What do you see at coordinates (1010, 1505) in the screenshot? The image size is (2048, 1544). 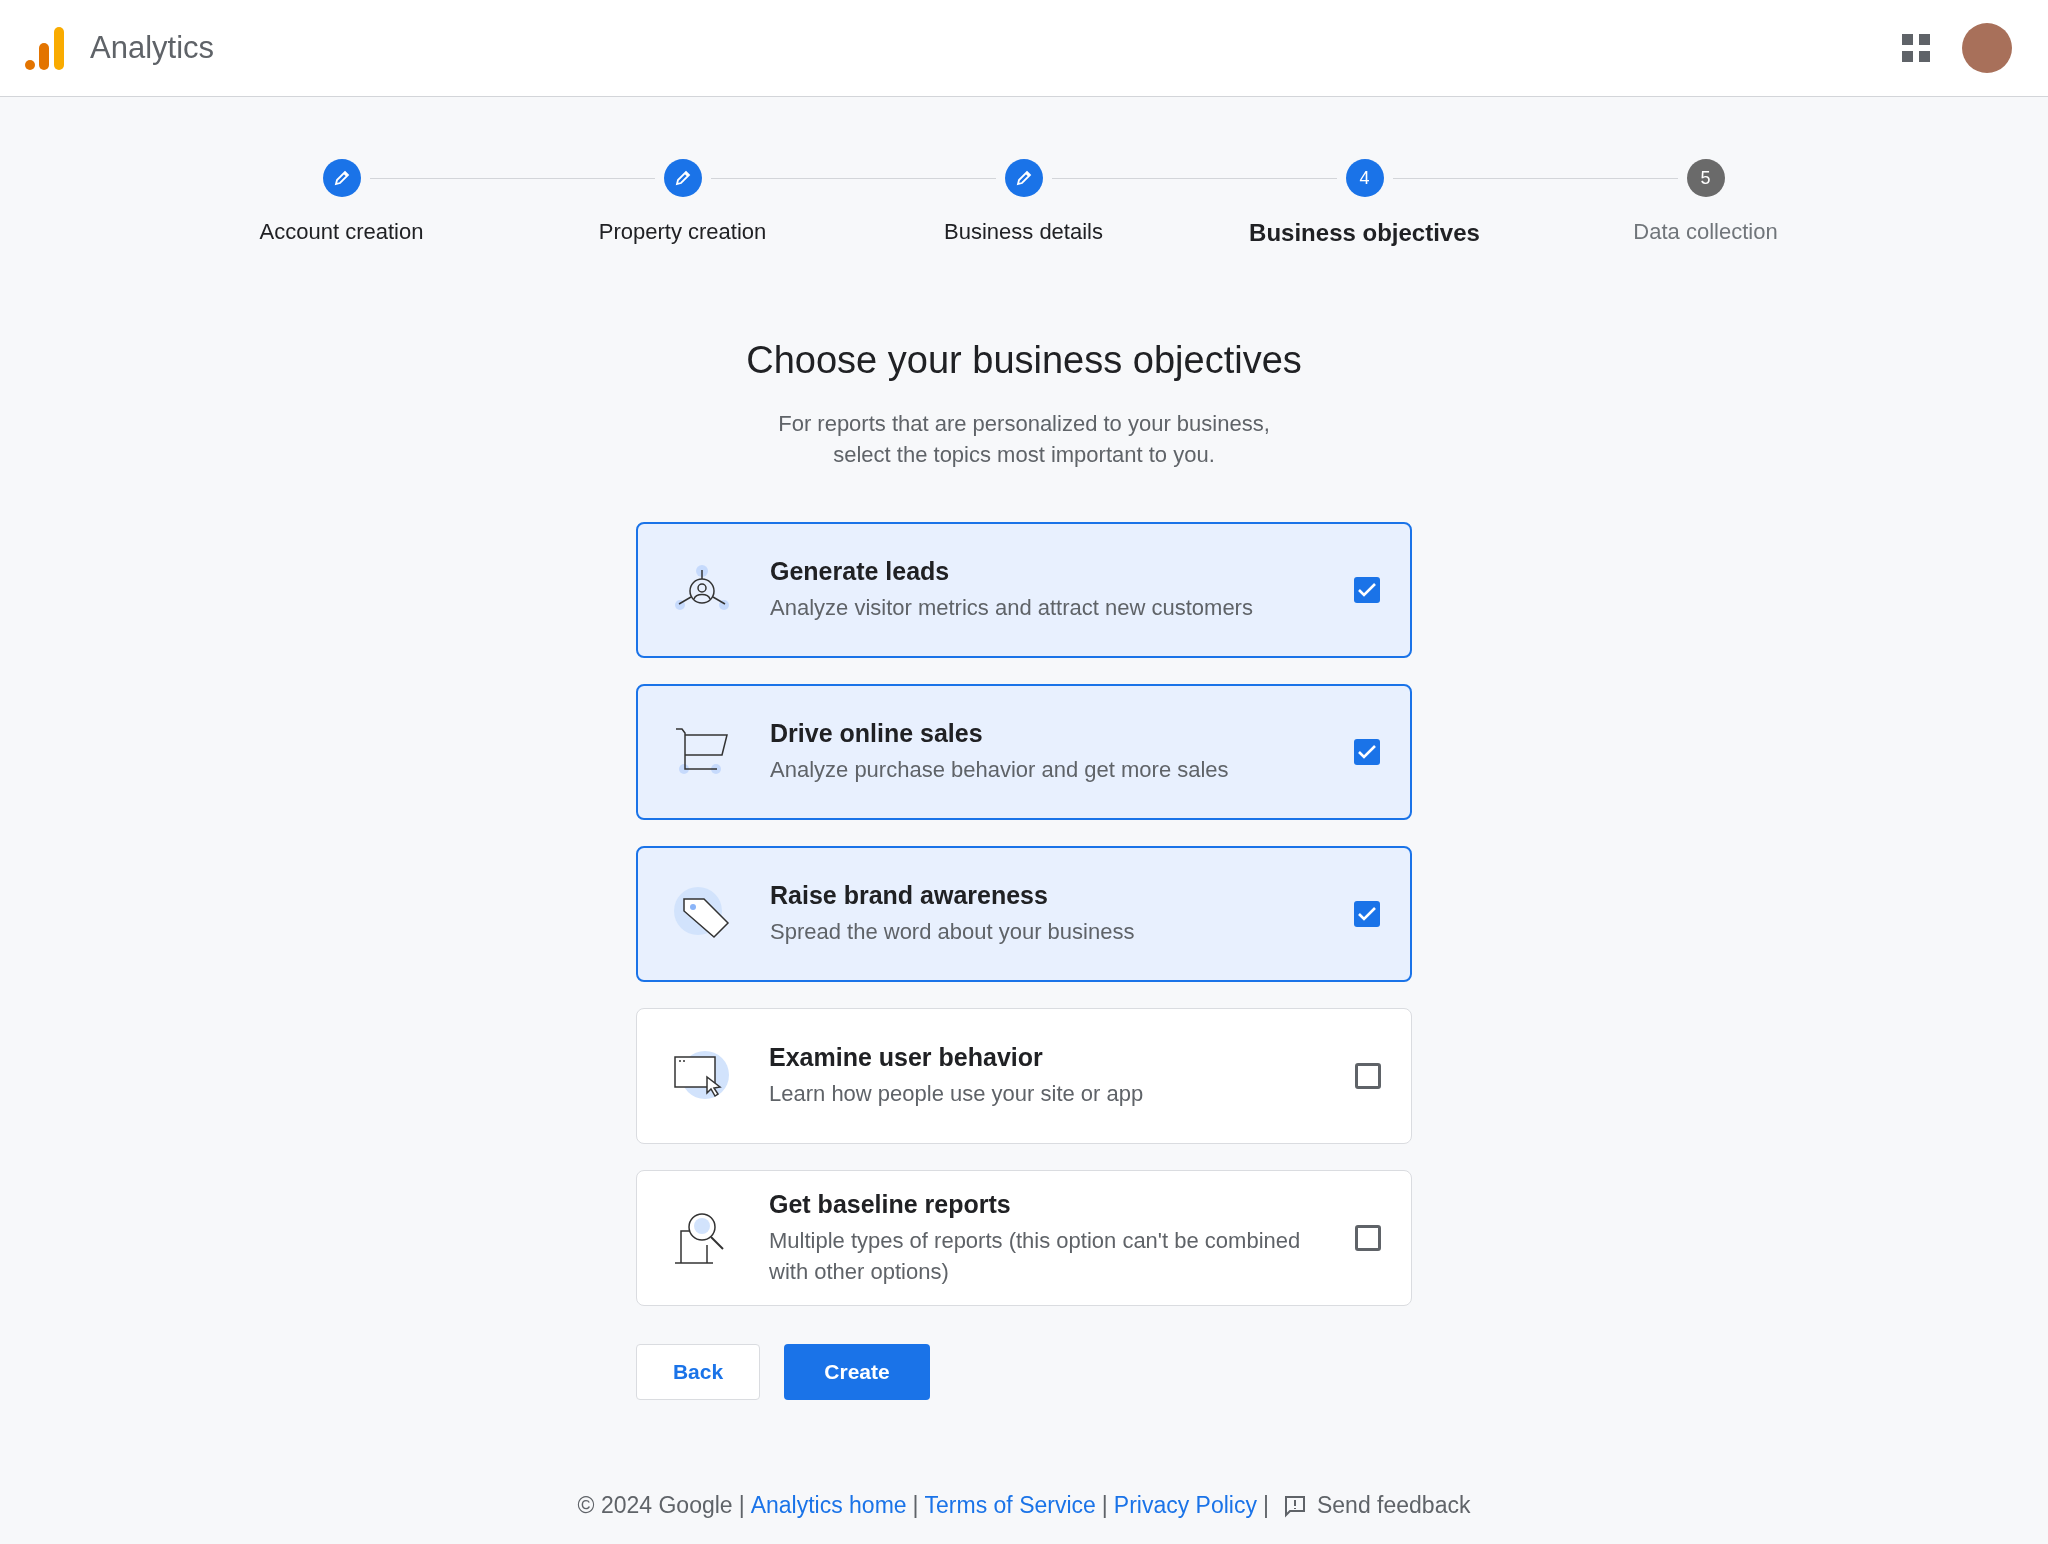 I see `footer-link: Terms of Service` at bounding box center [1010, 1505].